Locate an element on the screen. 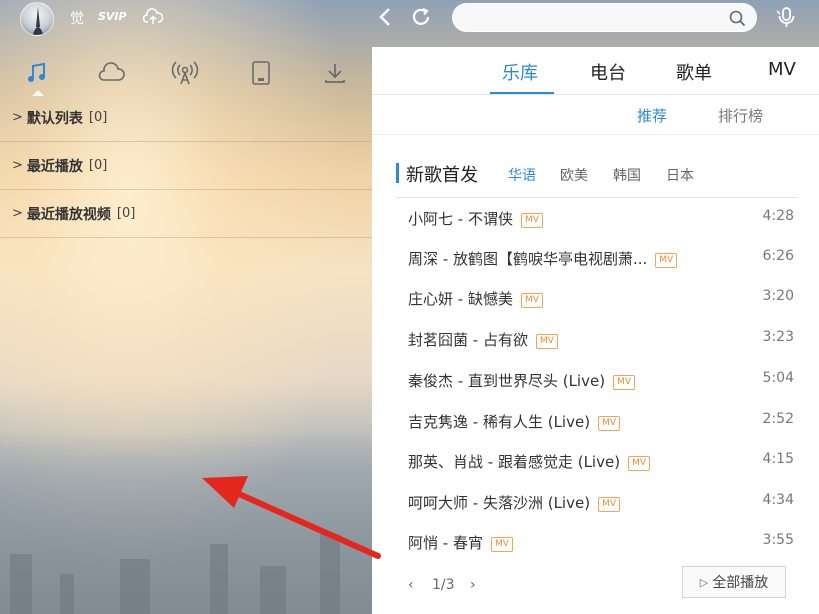 Image resolution: width=819 pixels, height=614 pixels. tab-charts: 排行榜 is located at coordinates (740, 115).